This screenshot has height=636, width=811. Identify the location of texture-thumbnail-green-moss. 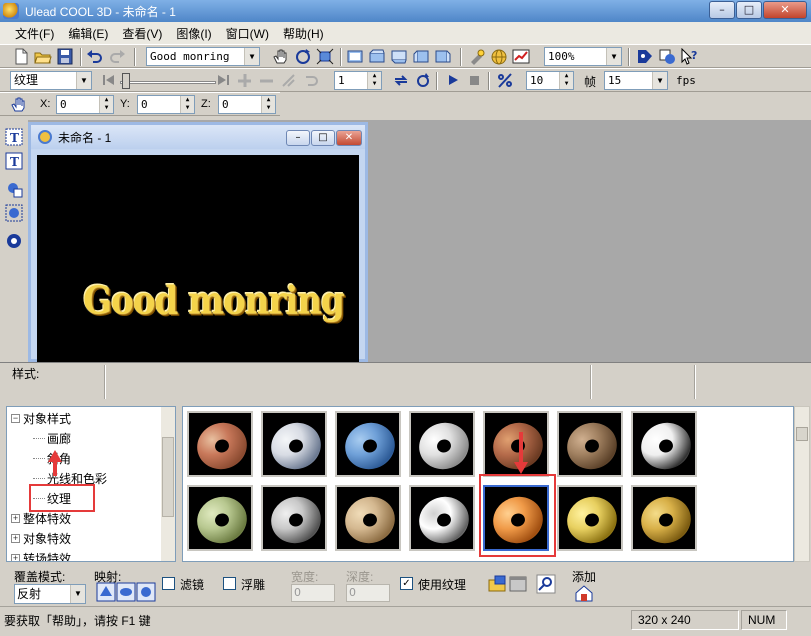
(220, 518).